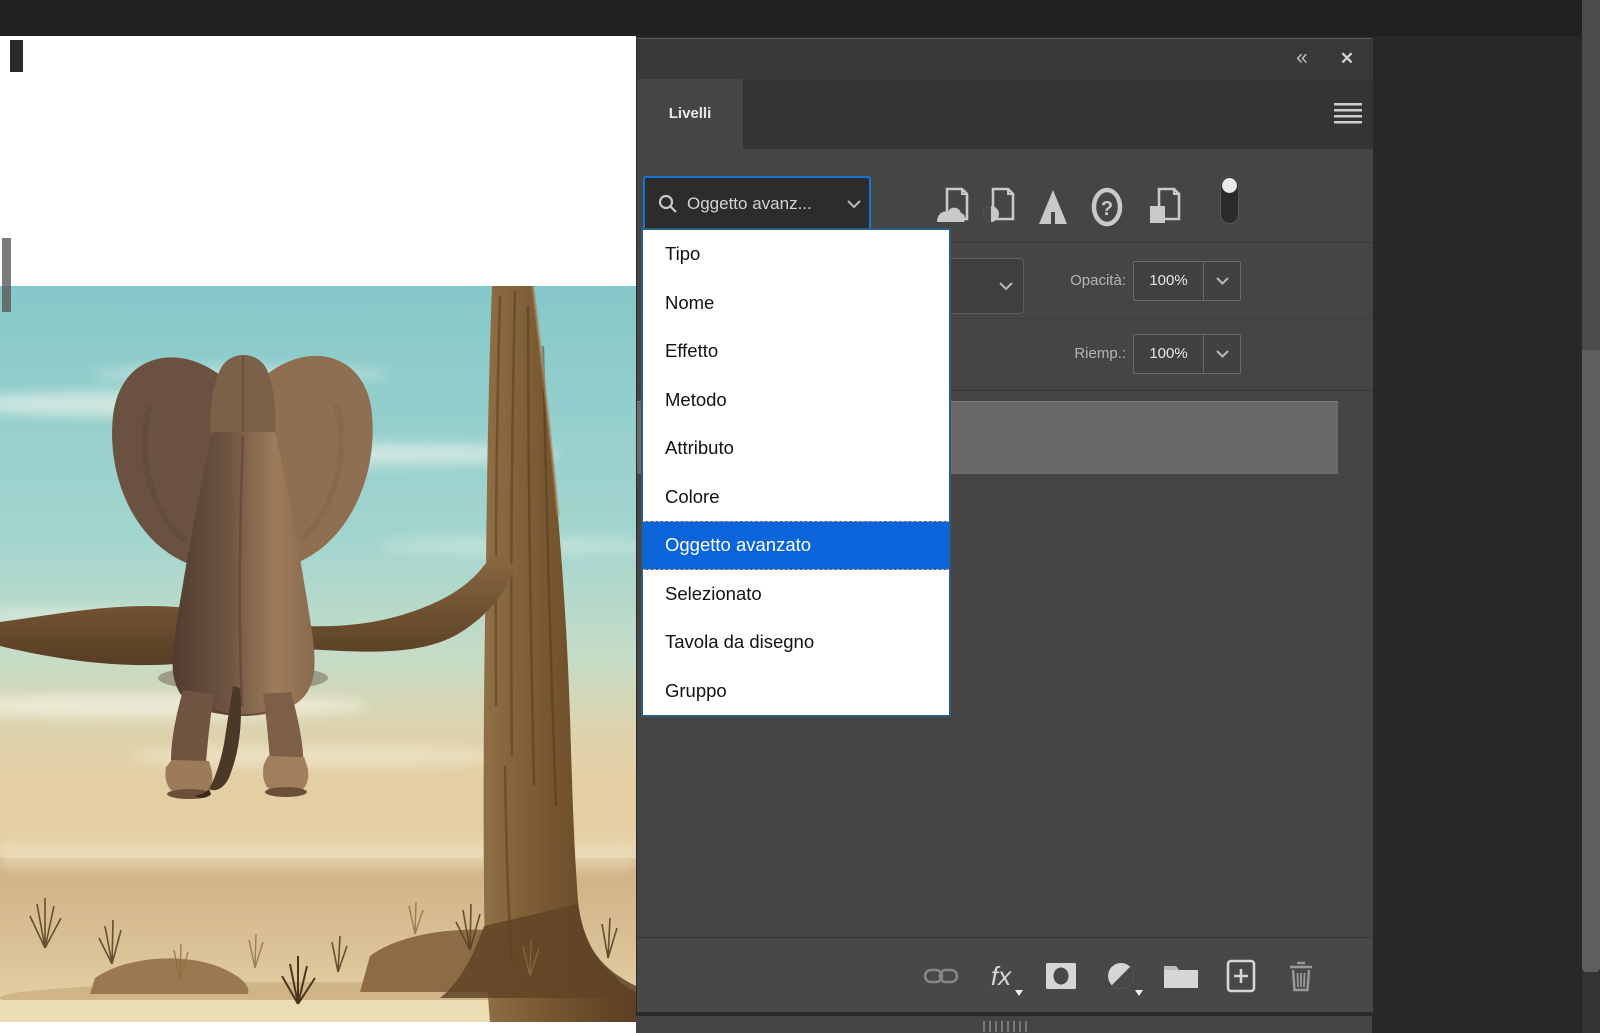 This screenshot has height=1033, width=1600. I want to click on fill-label: Riemp.:, so click(1100, 353).